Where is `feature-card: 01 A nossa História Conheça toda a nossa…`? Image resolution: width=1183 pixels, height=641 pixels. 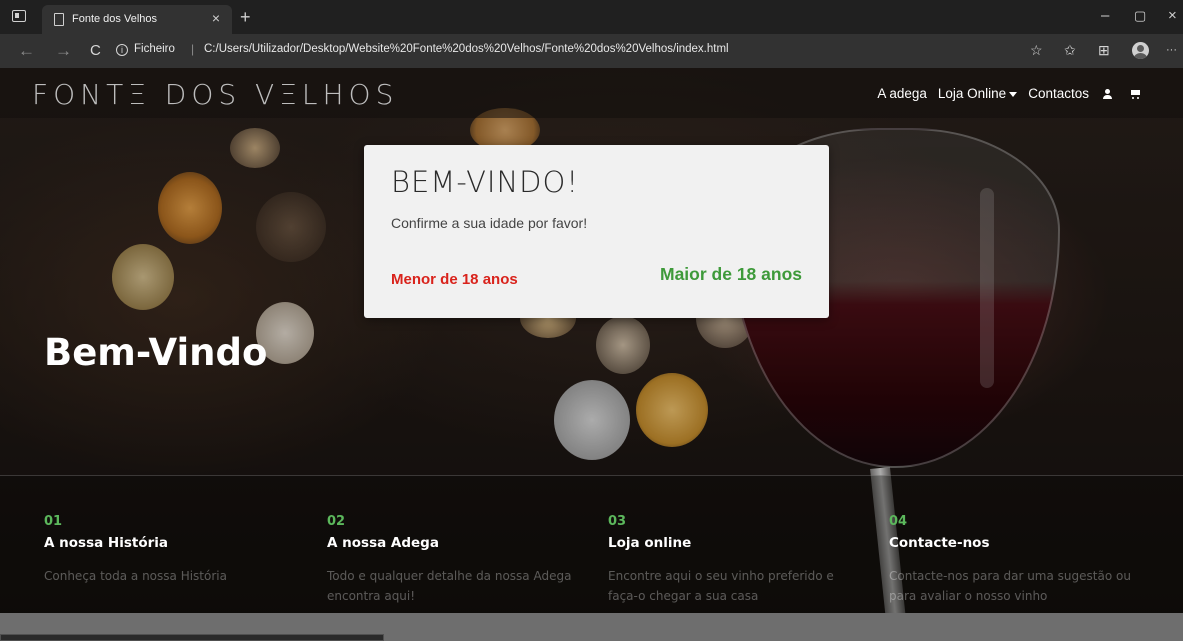
feature-card: 01 A nossa História Conheça toda a nossa… is located at coordinates (179, 550).